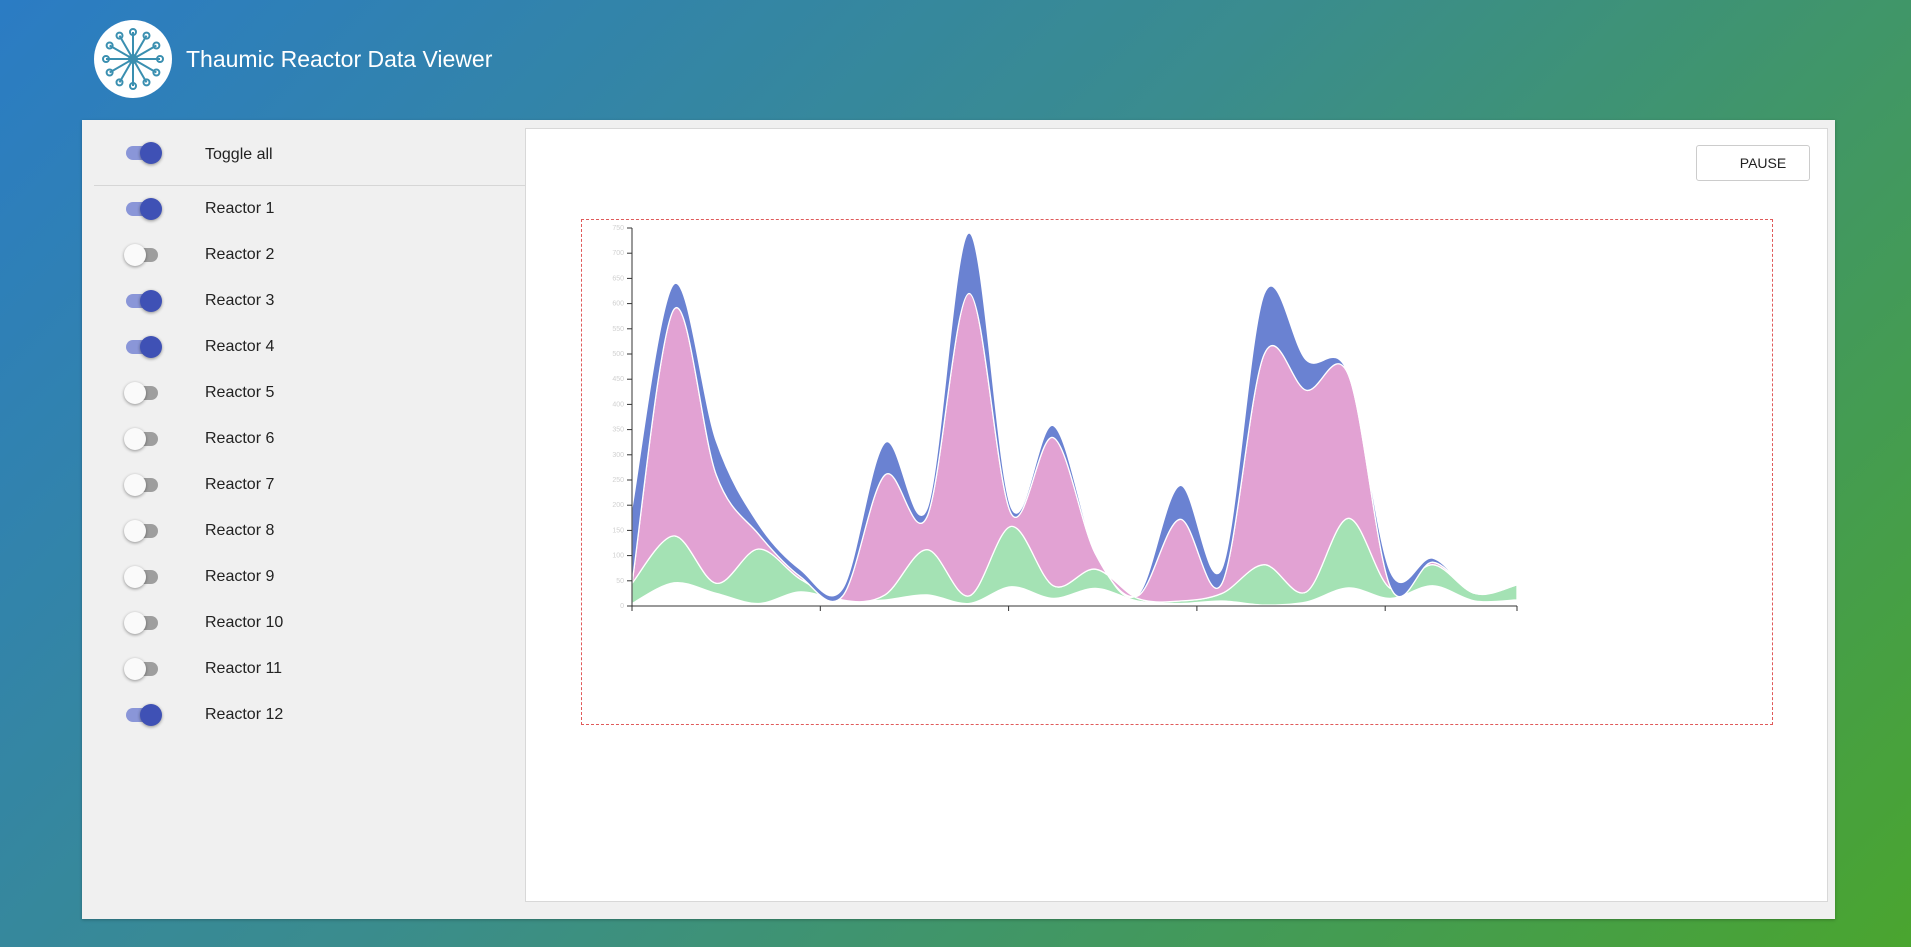  Describe the element at coordinates (133, 59) in the screenshot. I see `dandelion-logo-icon` at that location.